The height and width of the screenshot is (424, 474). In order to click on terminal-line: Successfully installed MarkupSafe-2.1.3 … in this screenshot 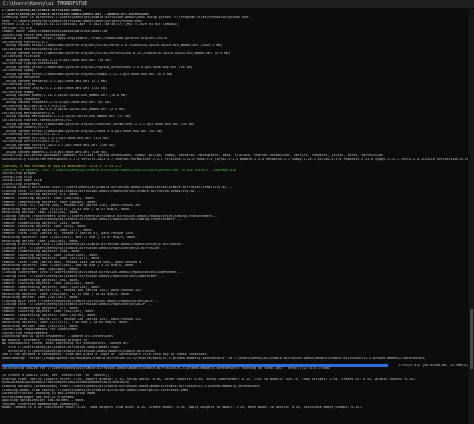, I will do `click(235, 159)`.